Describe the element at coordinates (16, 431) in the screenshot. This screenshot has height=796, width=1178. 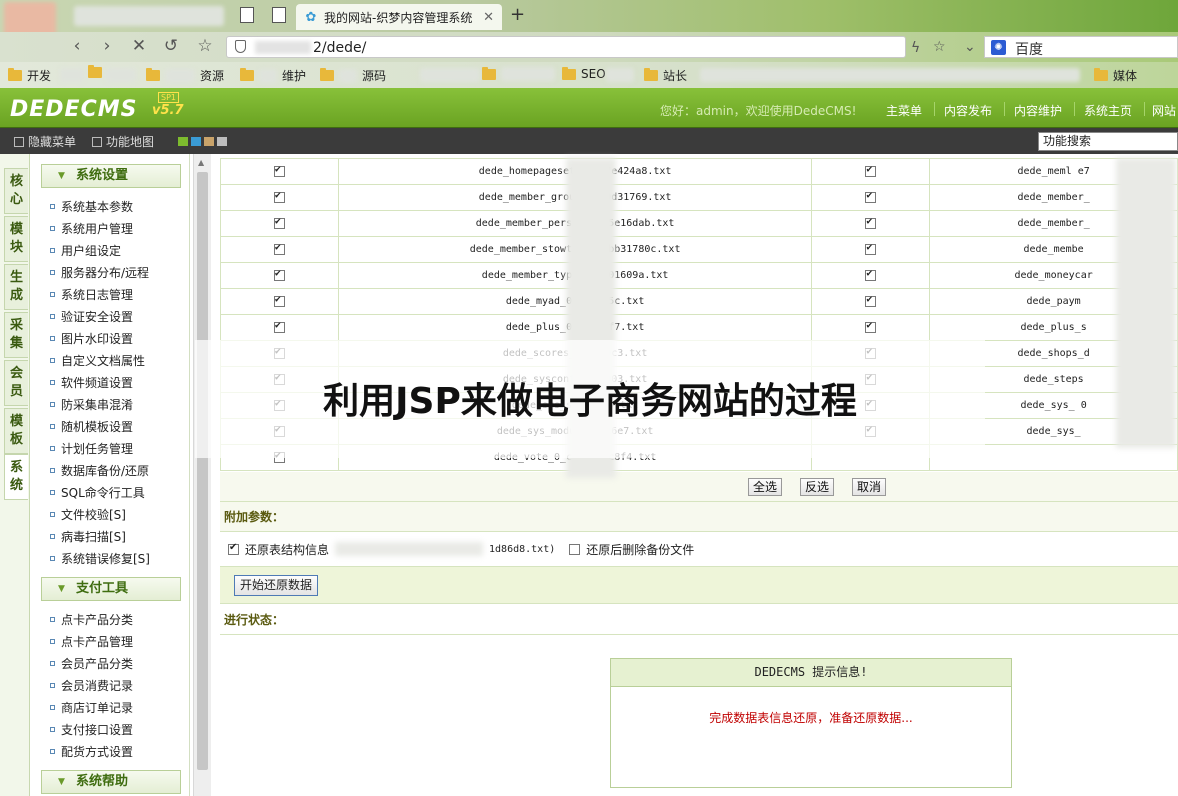
I see `vtab-template: 模板` at that location.